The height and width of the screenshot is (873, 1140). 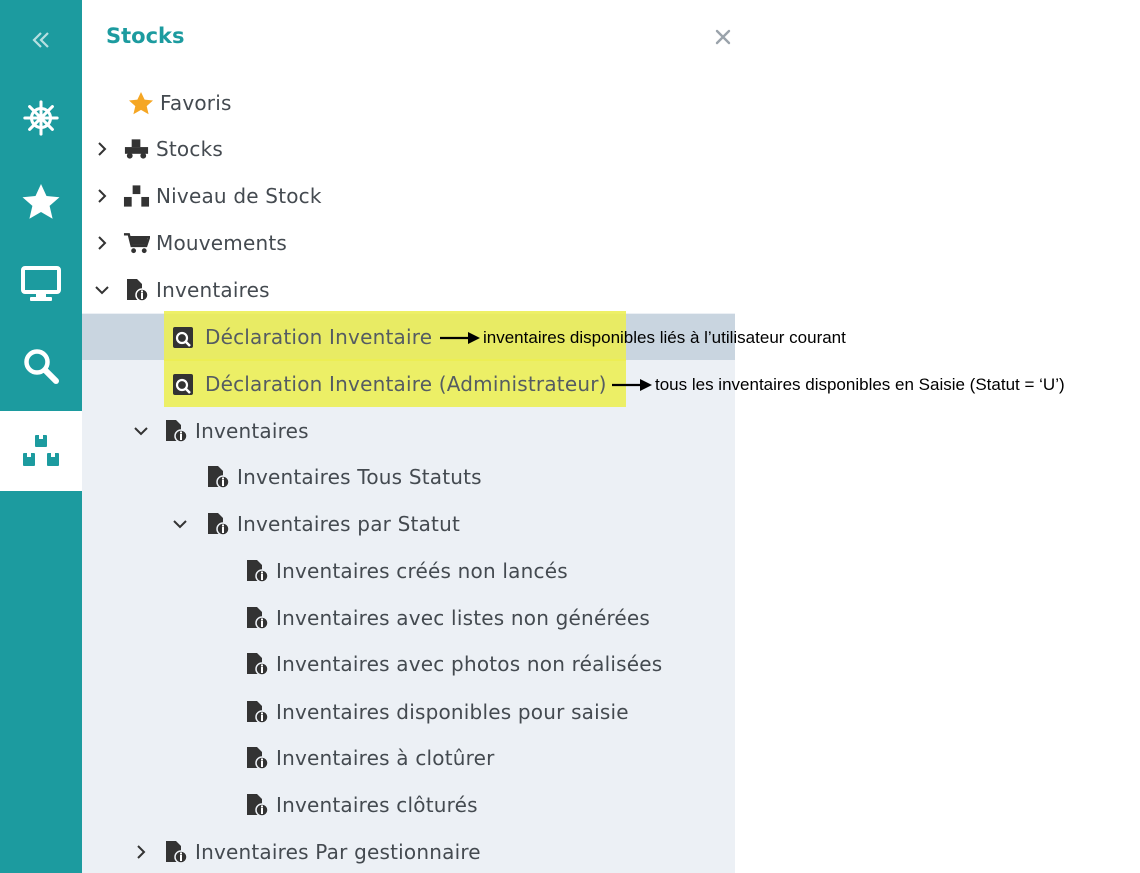 What do you see at coordinates (136, 243) in the screenshot?
I see `cart-icon` at bounding box center [136, 243].